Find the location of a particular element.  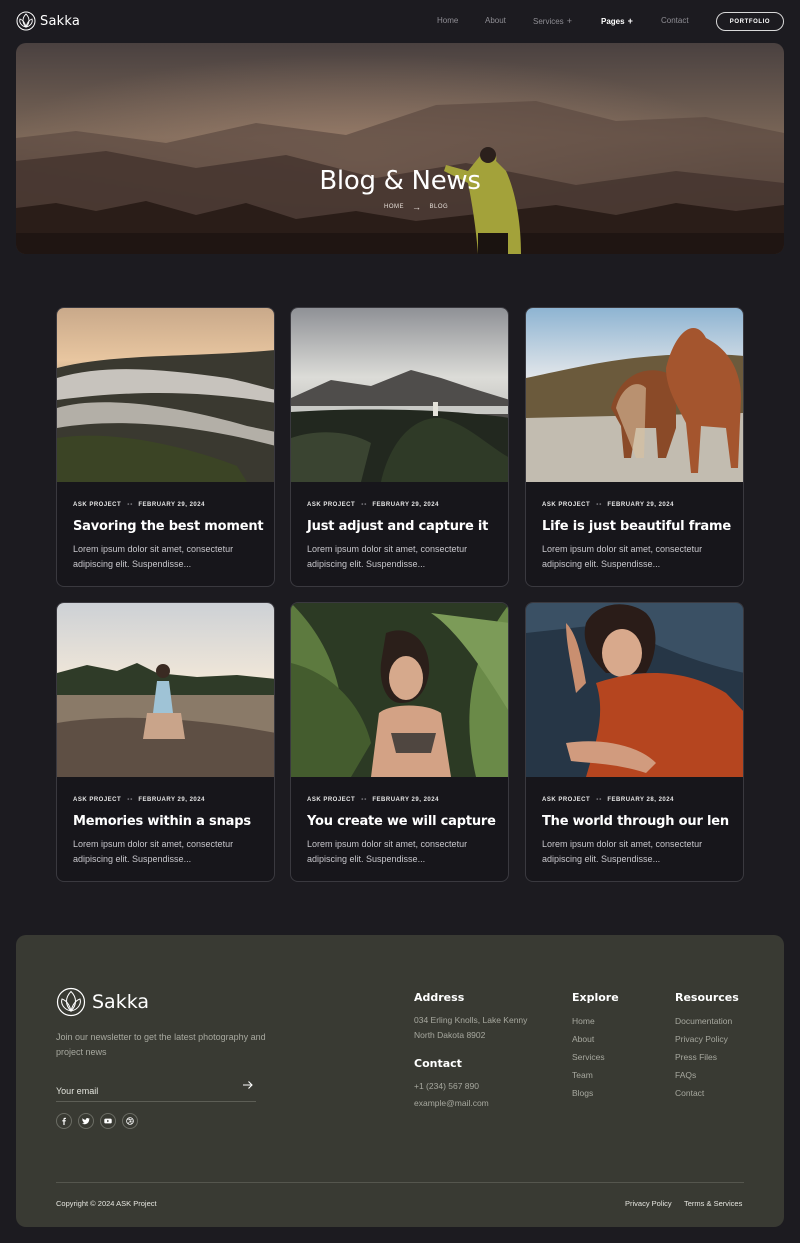

nav-item-pages: Pages + is located at coordinates (617, 21).